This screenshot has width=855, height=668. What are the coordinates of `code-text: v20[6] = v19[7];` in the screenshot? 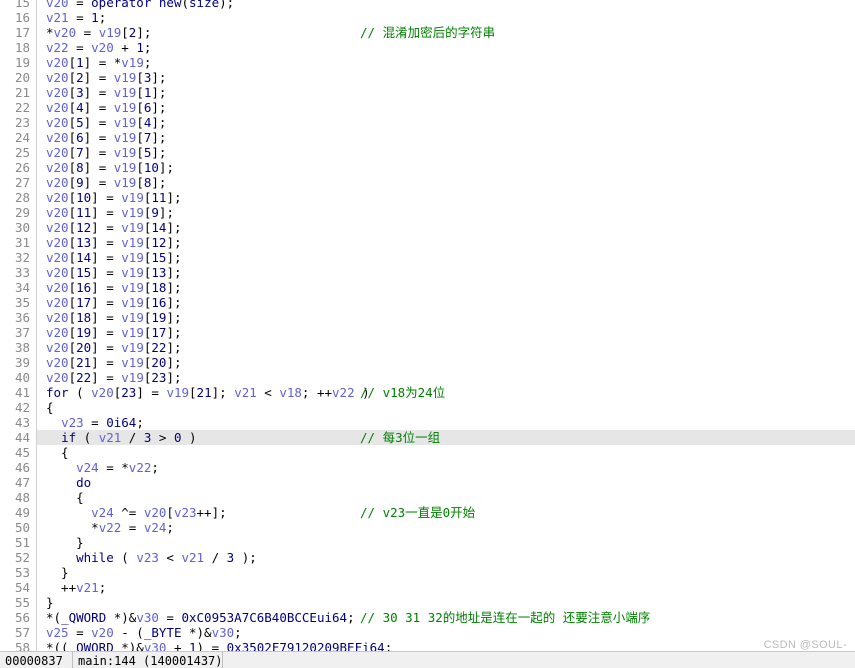 It's located at (106, 137).